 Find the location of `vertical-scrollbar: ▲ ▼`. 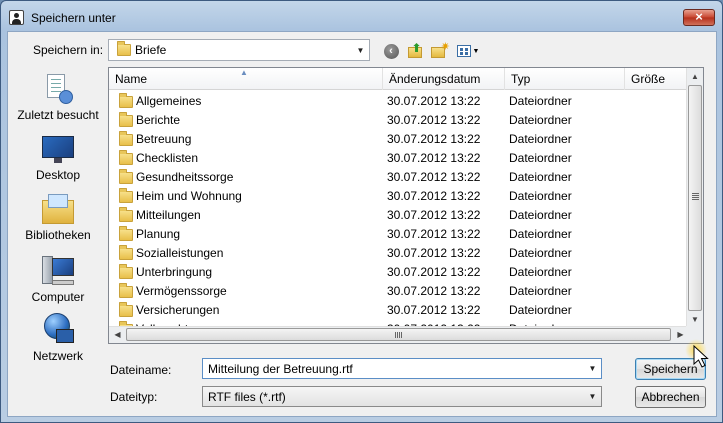

vertical-scrollbar: ▲ ▼ is located at coordinates (694, 198).